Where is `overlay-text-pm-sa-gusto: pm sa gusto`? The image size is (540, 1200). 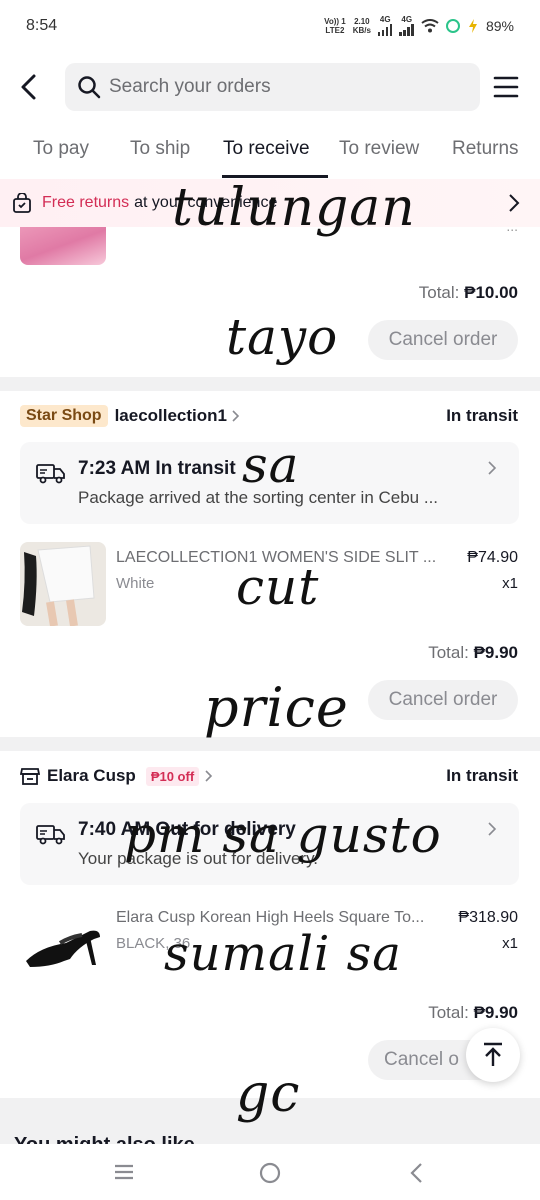
overlay-text-pm-sa-gusto: pm sa gusto is located at coordinates (283, 835).